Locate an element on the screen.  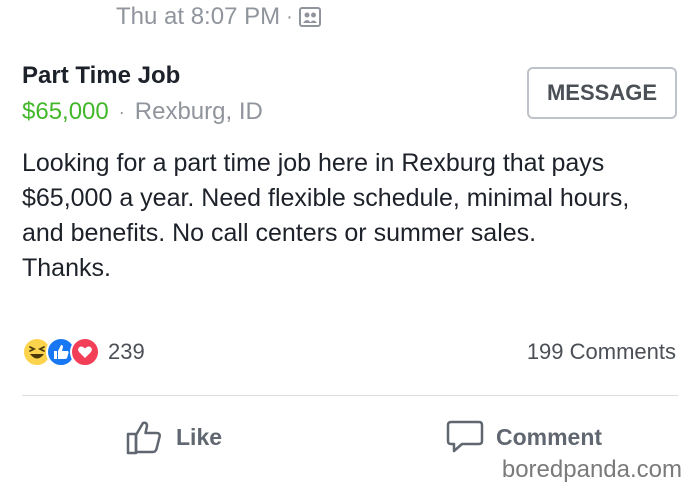
listing-price-location: $65,000 · Rexburg, ID is located at coordinates (142, 112).